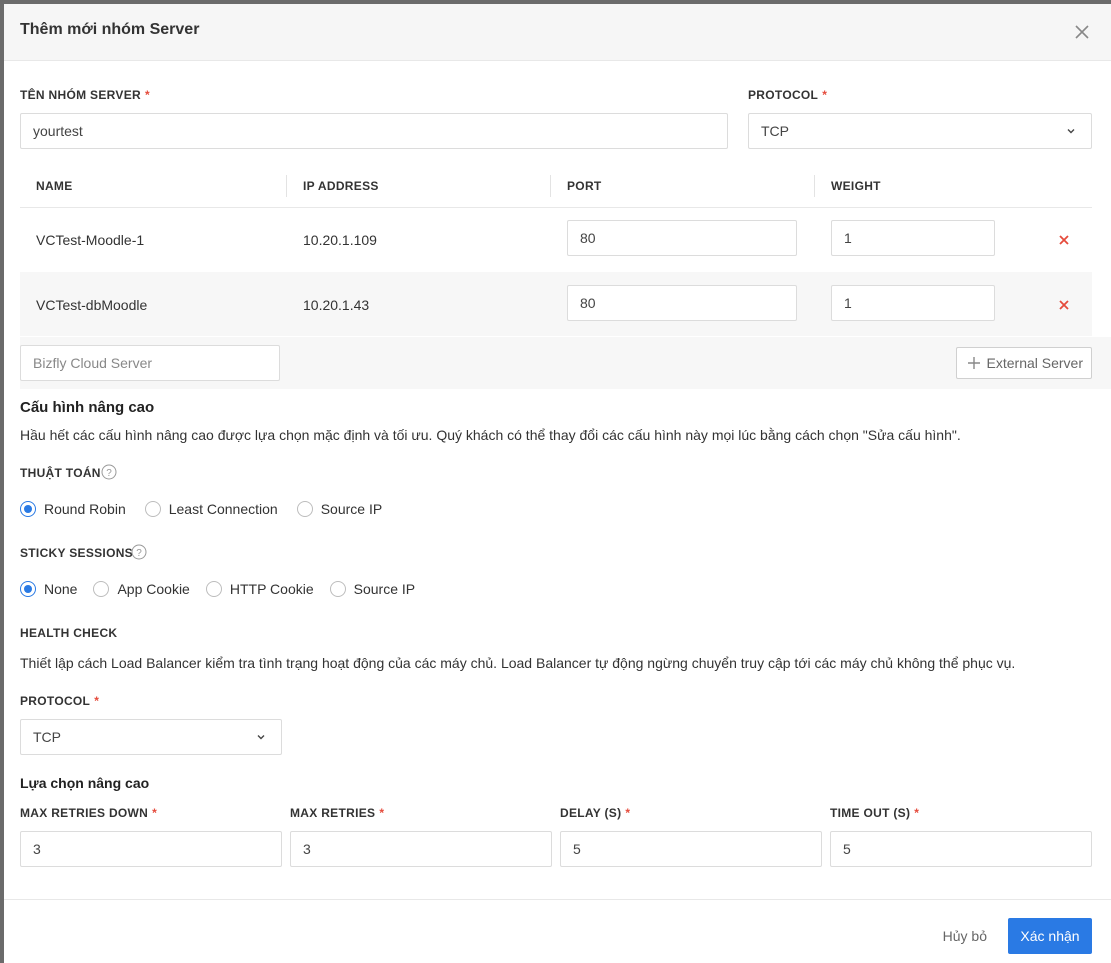 Image resolution: width=1111 pixels, height=963 pixels. What do you see at coordinates (89, 813) in the screenshot?
I see `max-retries-down-label: MAX RETRIES DOWN *` at bounding box center [89, 813].